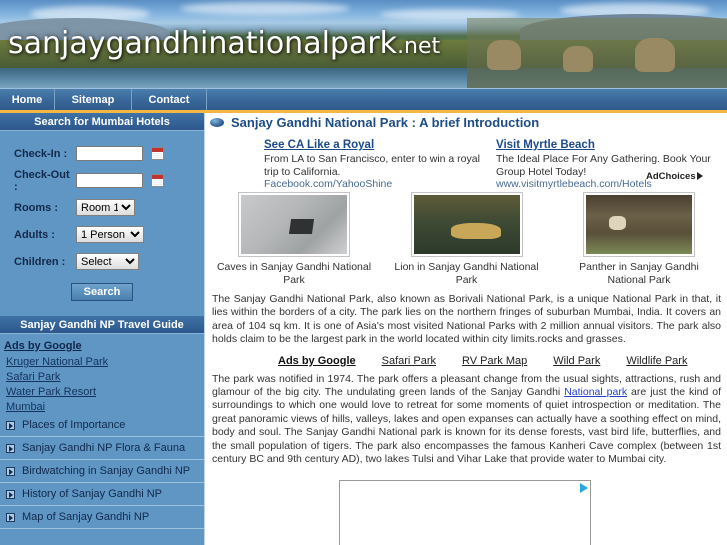  Describe the element at coordinates (27, 99) in the screenshot. I see `nav-item-home: Home` at that location.